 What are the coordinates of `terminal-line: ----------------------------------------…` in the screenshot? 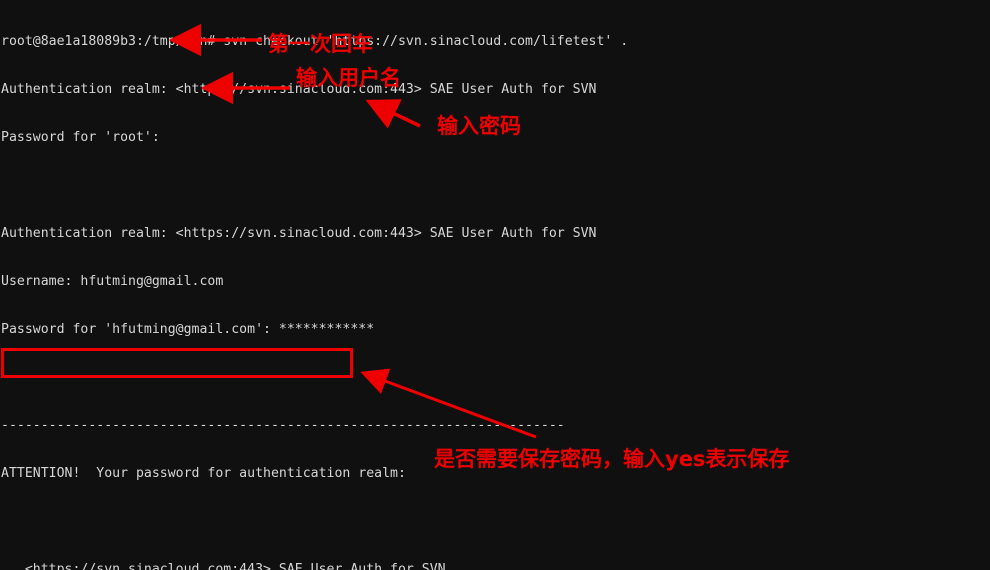 It's located at (283, 425).